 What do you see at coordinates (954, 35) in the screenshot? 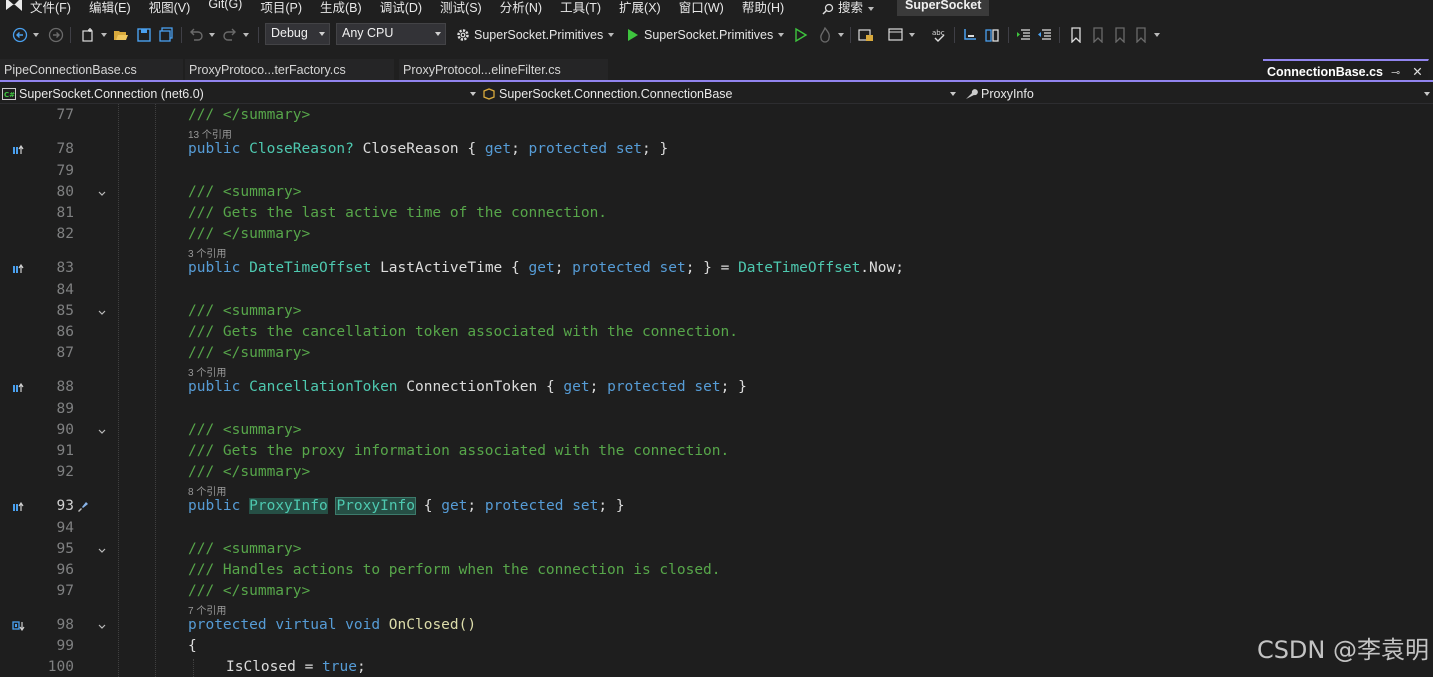
I see `toolbar-separator` at bounding box center [954, 35].